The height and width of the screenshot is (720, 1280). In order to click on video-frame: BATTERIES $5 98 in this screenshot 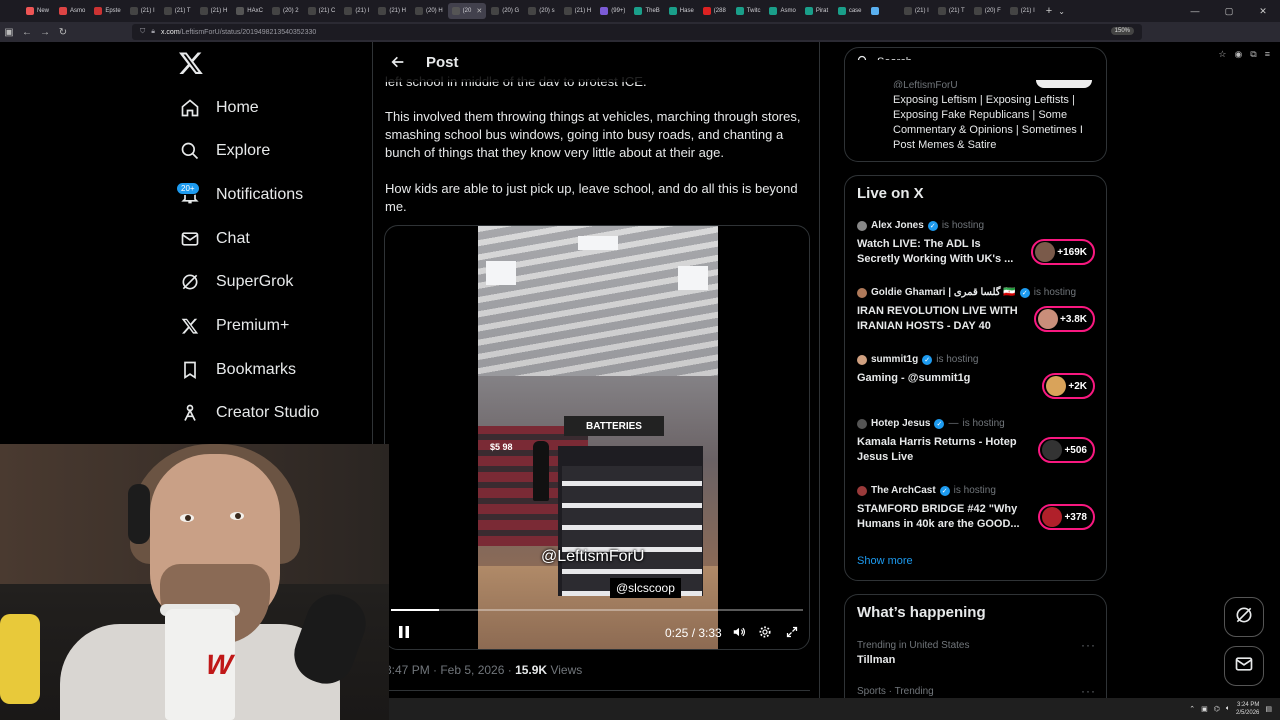, I will do `click(598, 437)`.